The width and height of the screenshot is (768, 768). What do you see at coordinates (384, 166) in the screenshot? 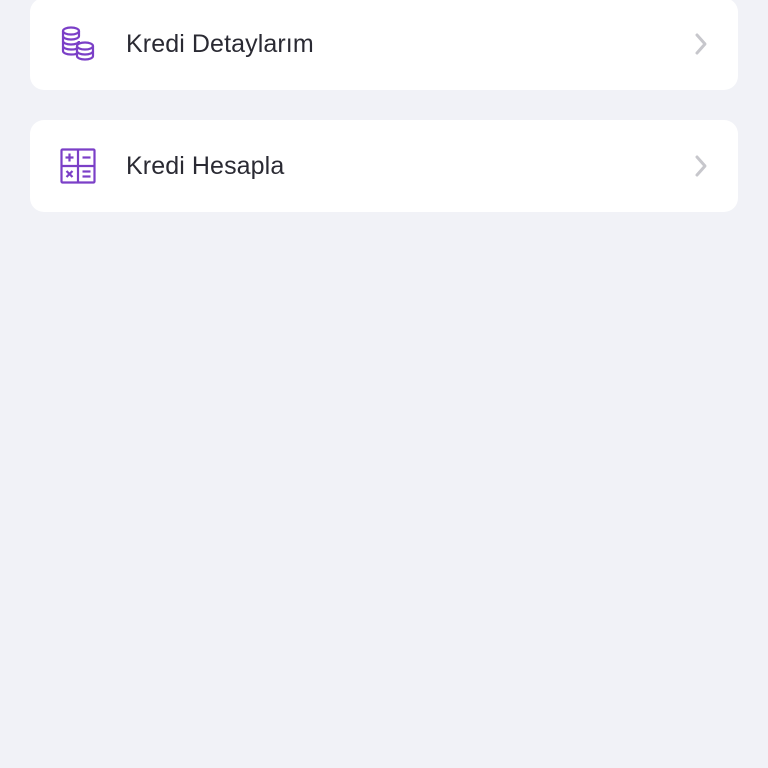
I see `menu-item-kredi-hesapla: Kredi Hesapla` at bounding box center [384, 166].